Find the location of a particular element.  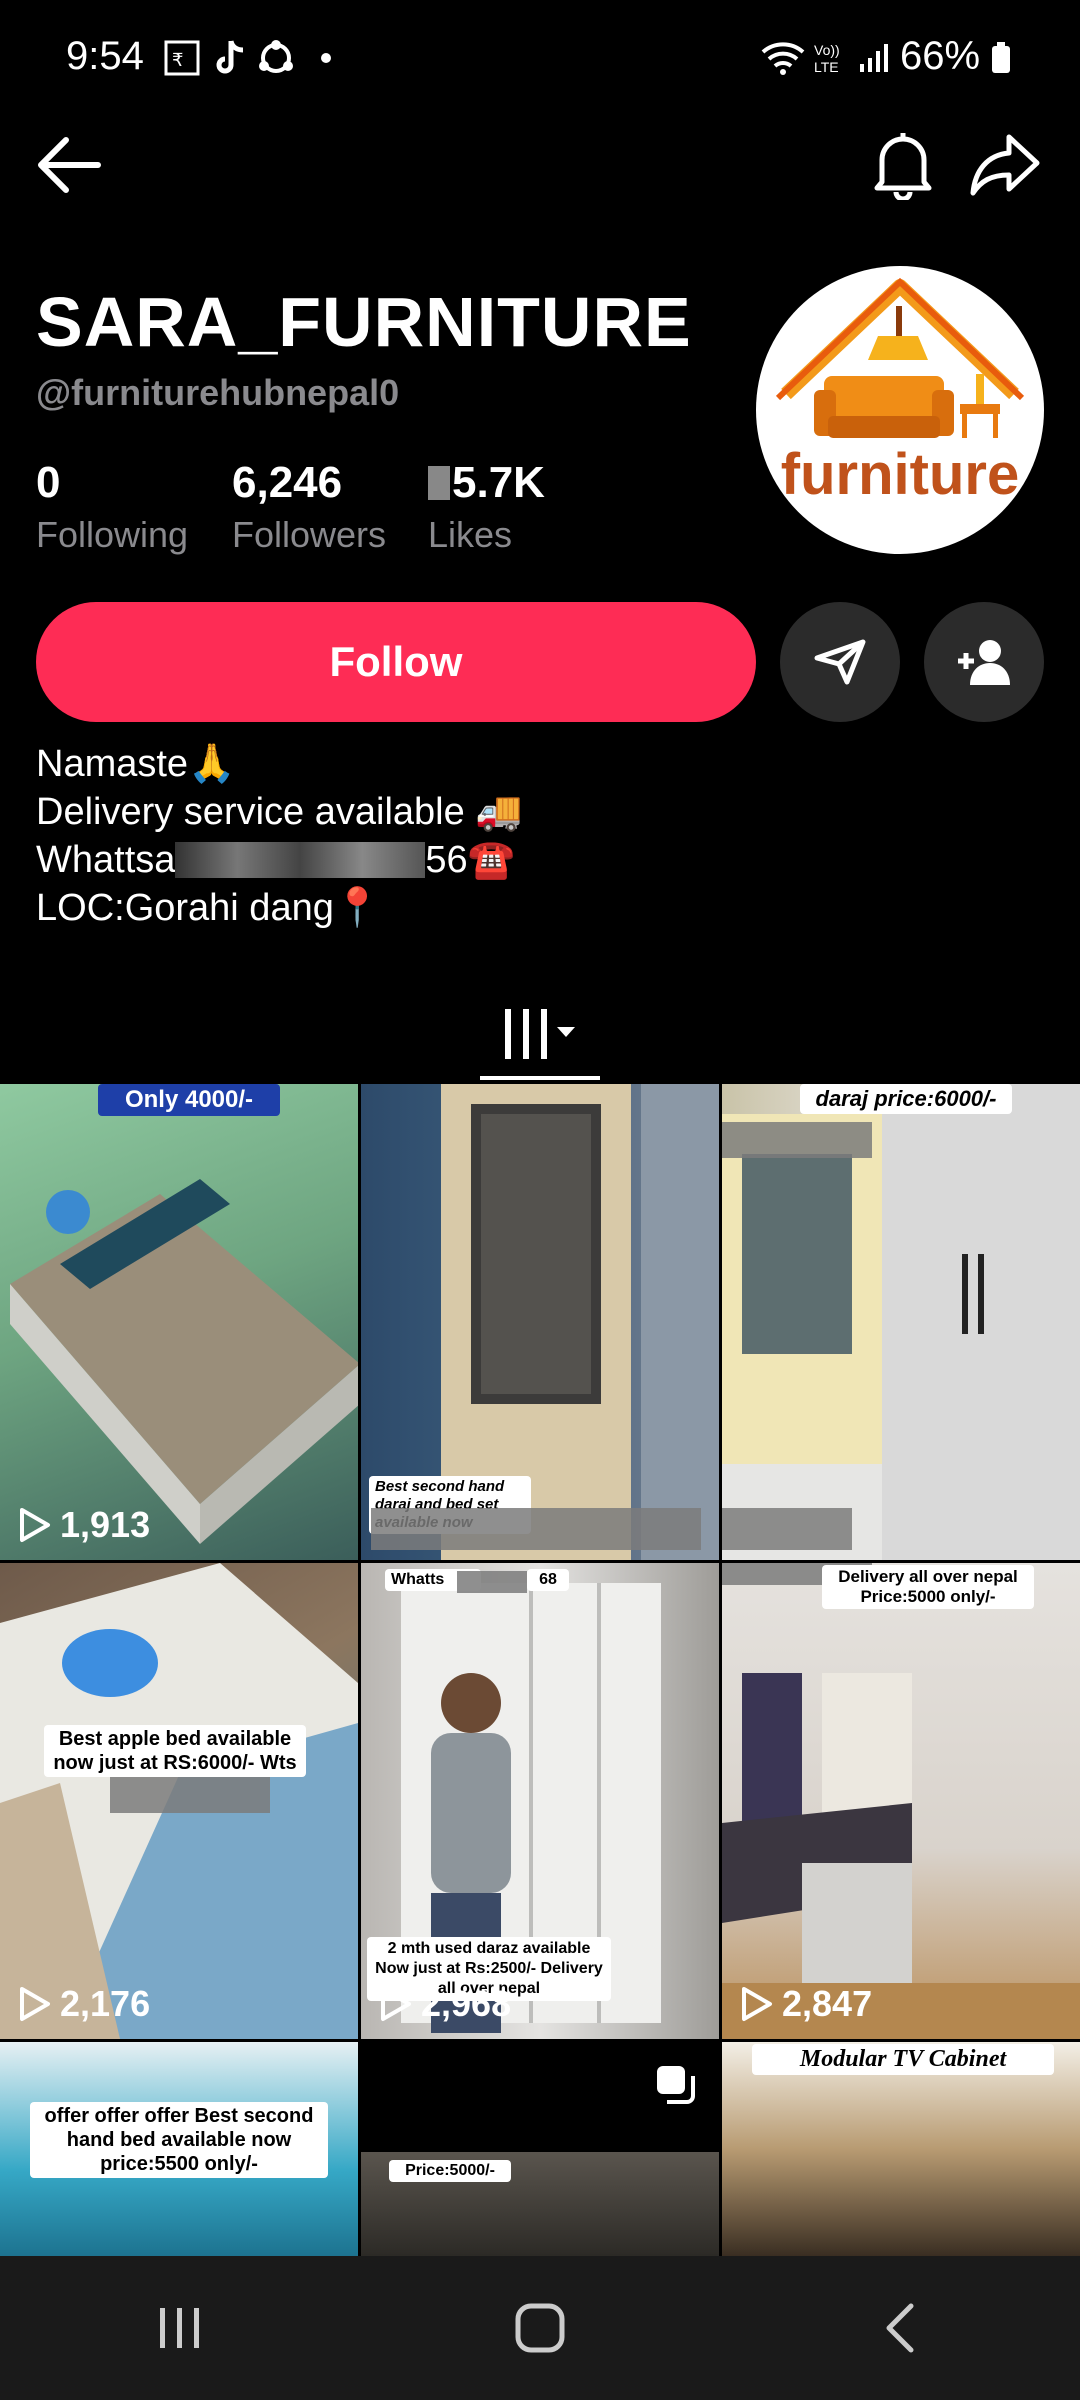

view-count: 2,968 is located at coordinates (445, 2004).